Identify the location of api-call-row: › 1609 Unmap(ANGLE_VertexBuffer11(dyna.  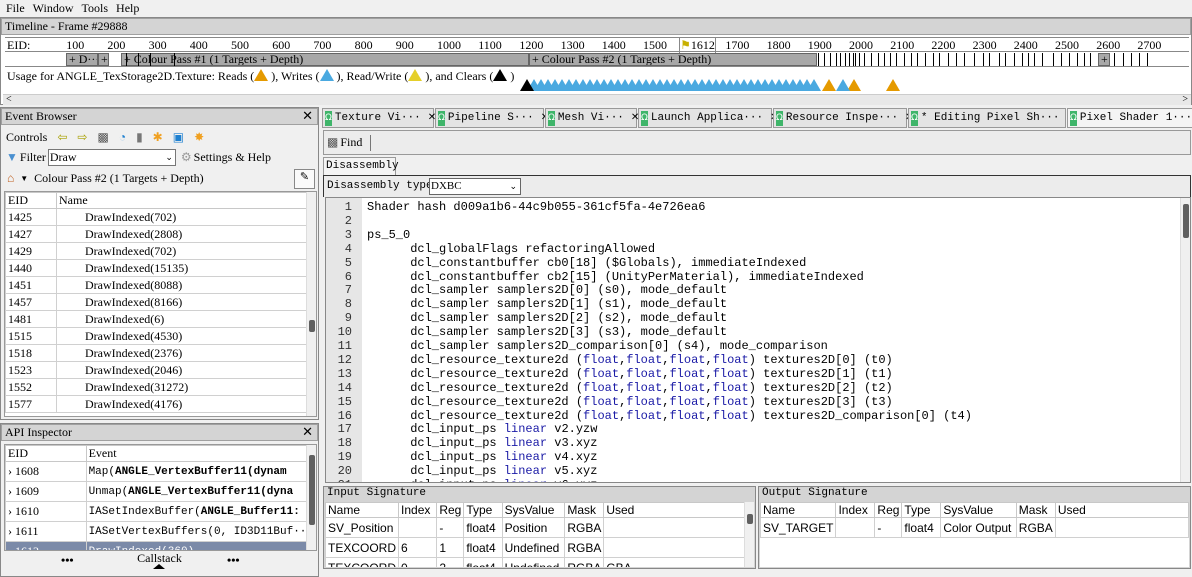
(160, 491).